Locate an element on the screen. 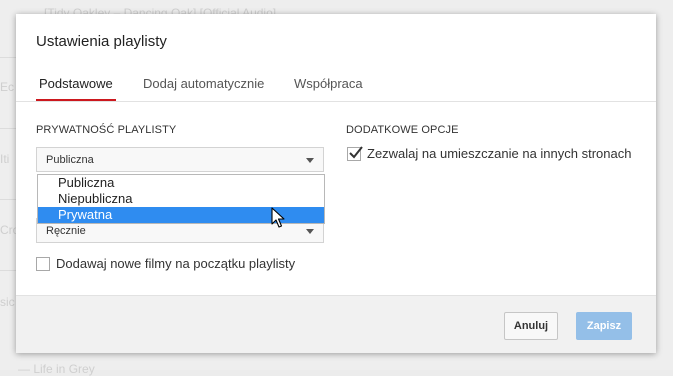 This screenshot has width=673, height=376. mouse-cursor-icon is located at coordinates (278, 217).